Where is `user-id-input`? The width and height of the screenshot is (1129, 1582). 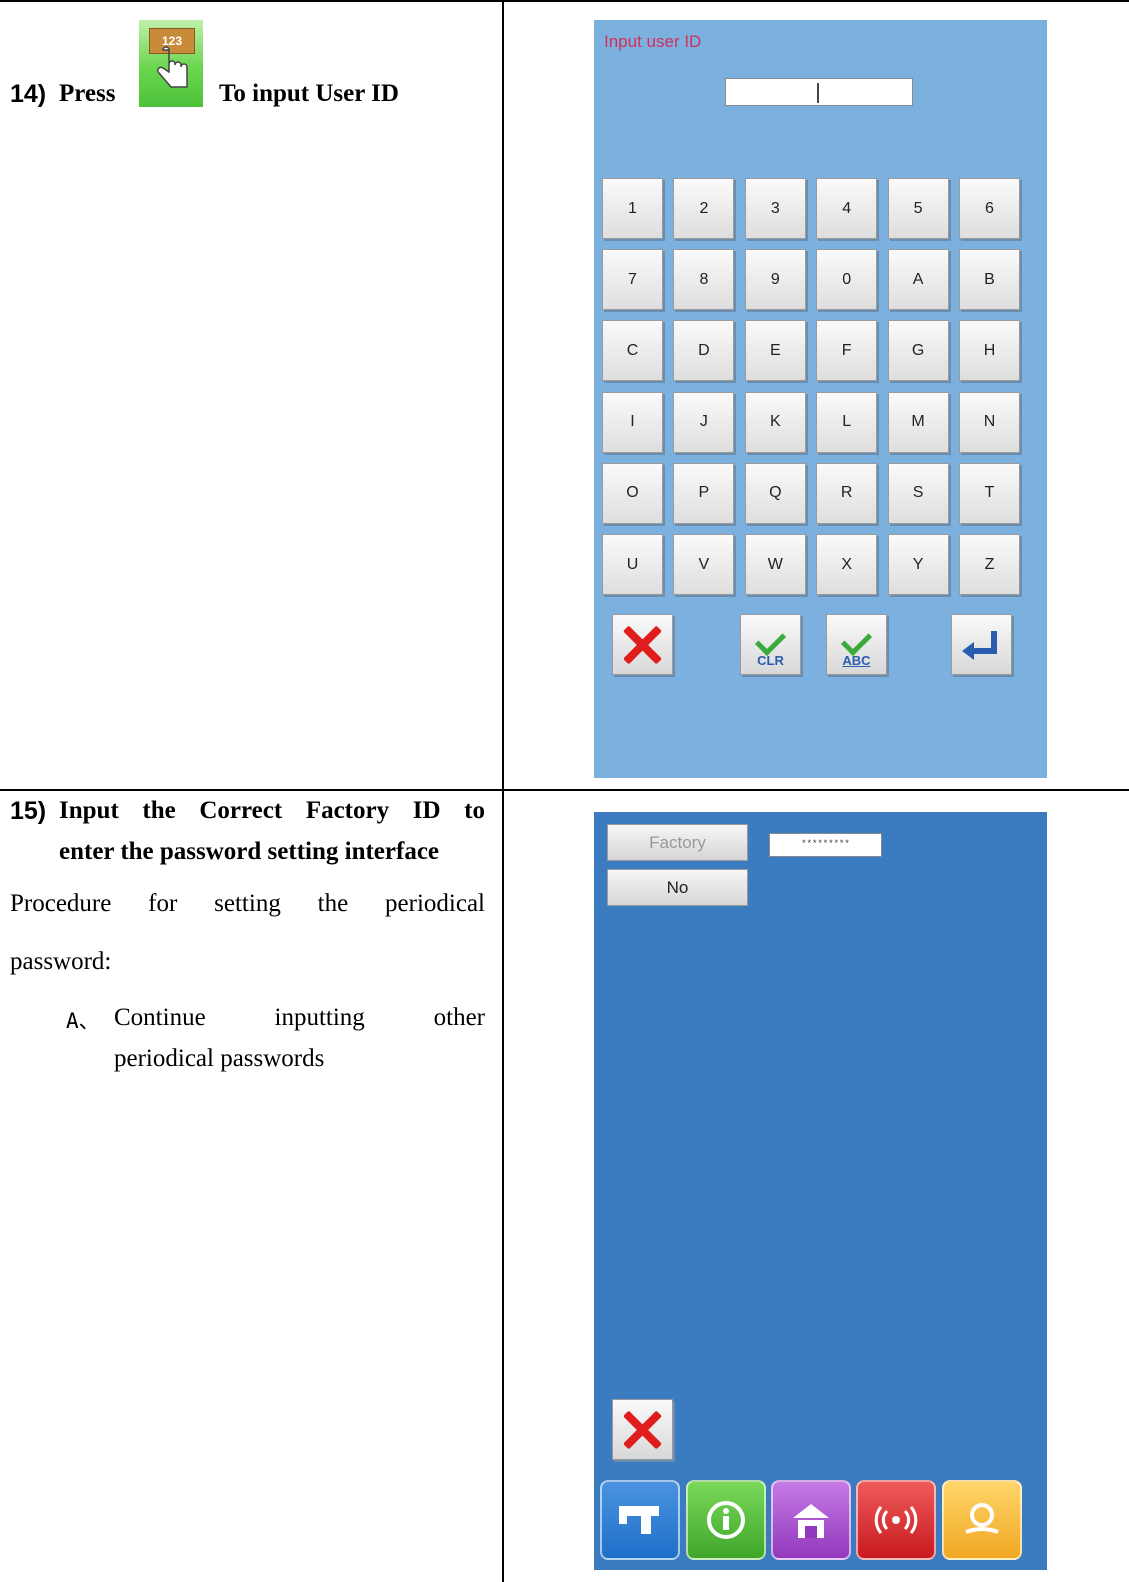
user-id-input is located at coordinates (819, 92).